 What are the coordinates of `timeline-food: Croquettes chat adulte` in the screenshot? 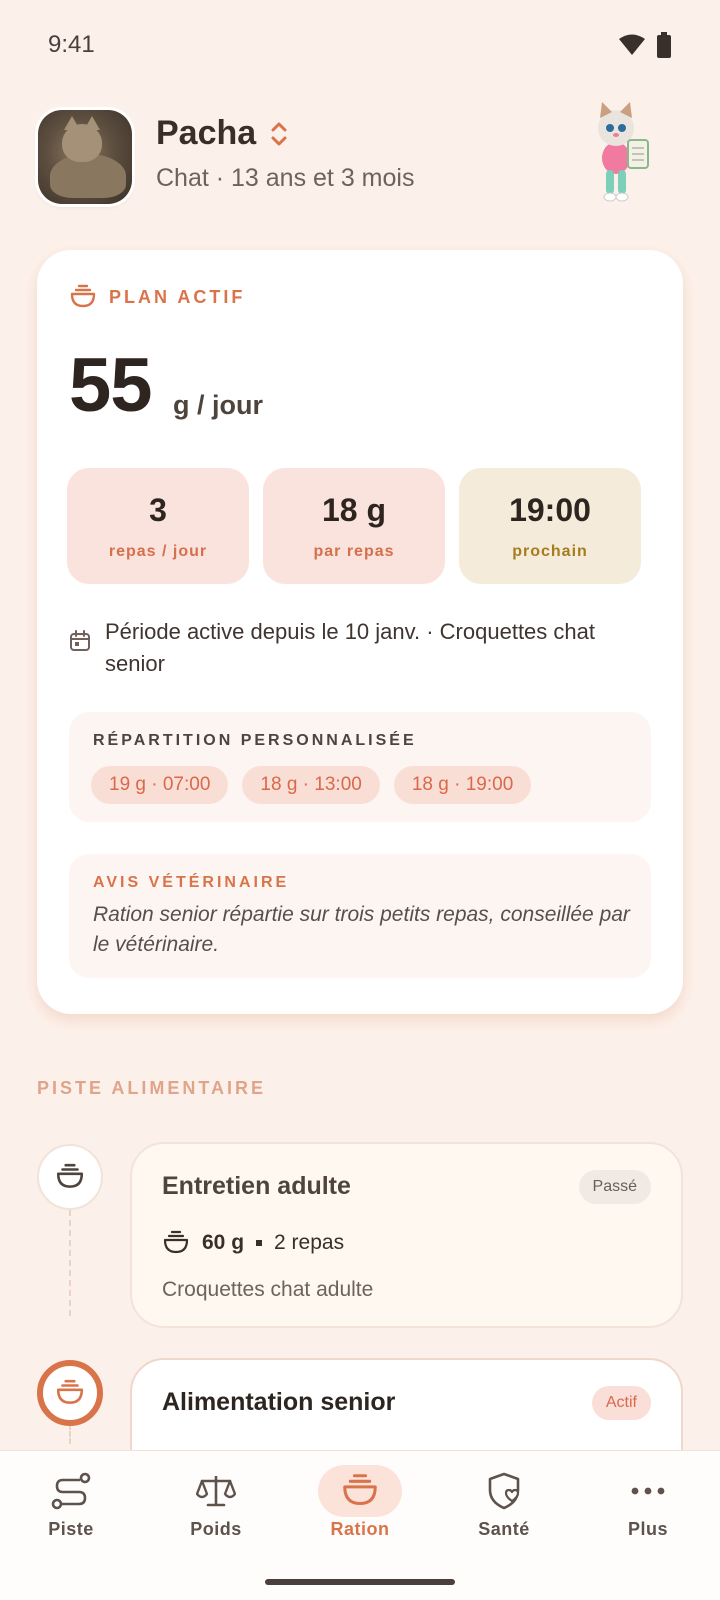 It's located at (268, 1289).